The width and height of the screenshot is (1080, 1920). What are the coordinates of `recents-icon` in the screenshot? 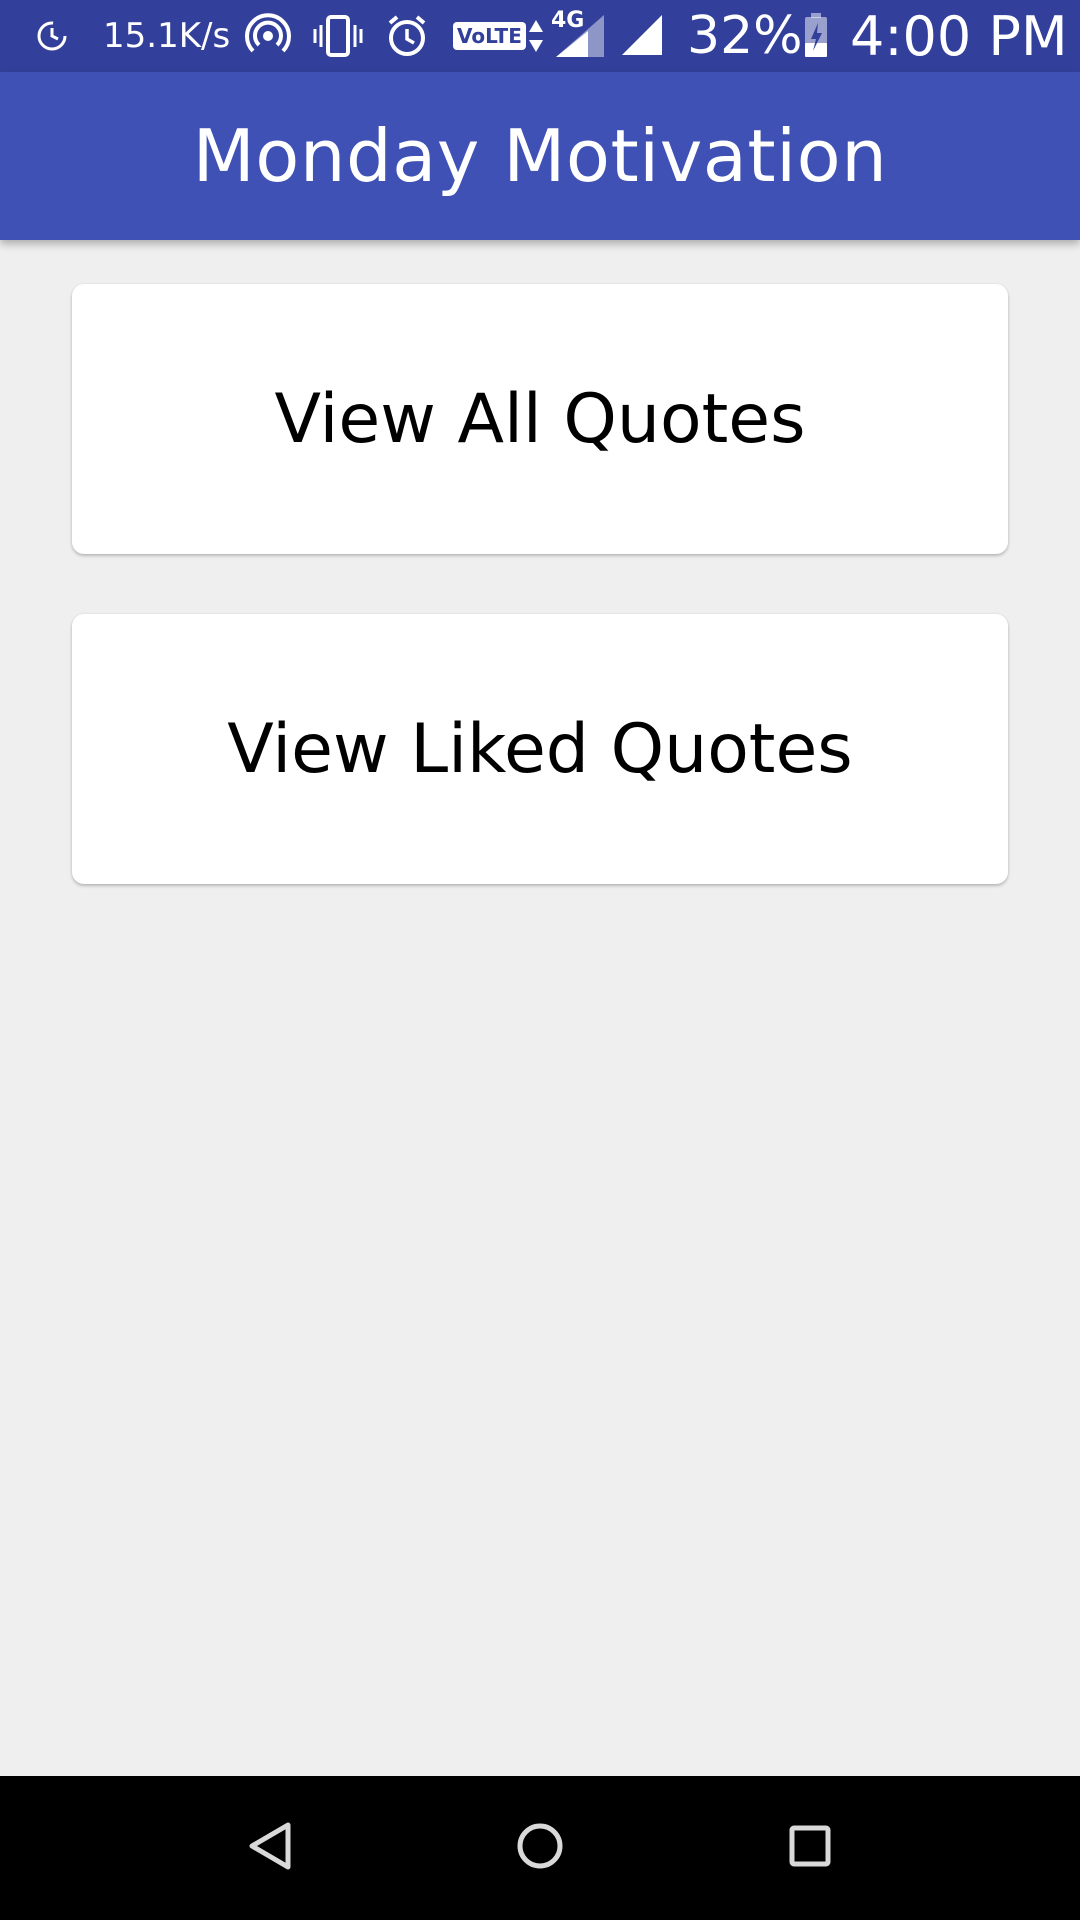 It's located at (810, 1848).